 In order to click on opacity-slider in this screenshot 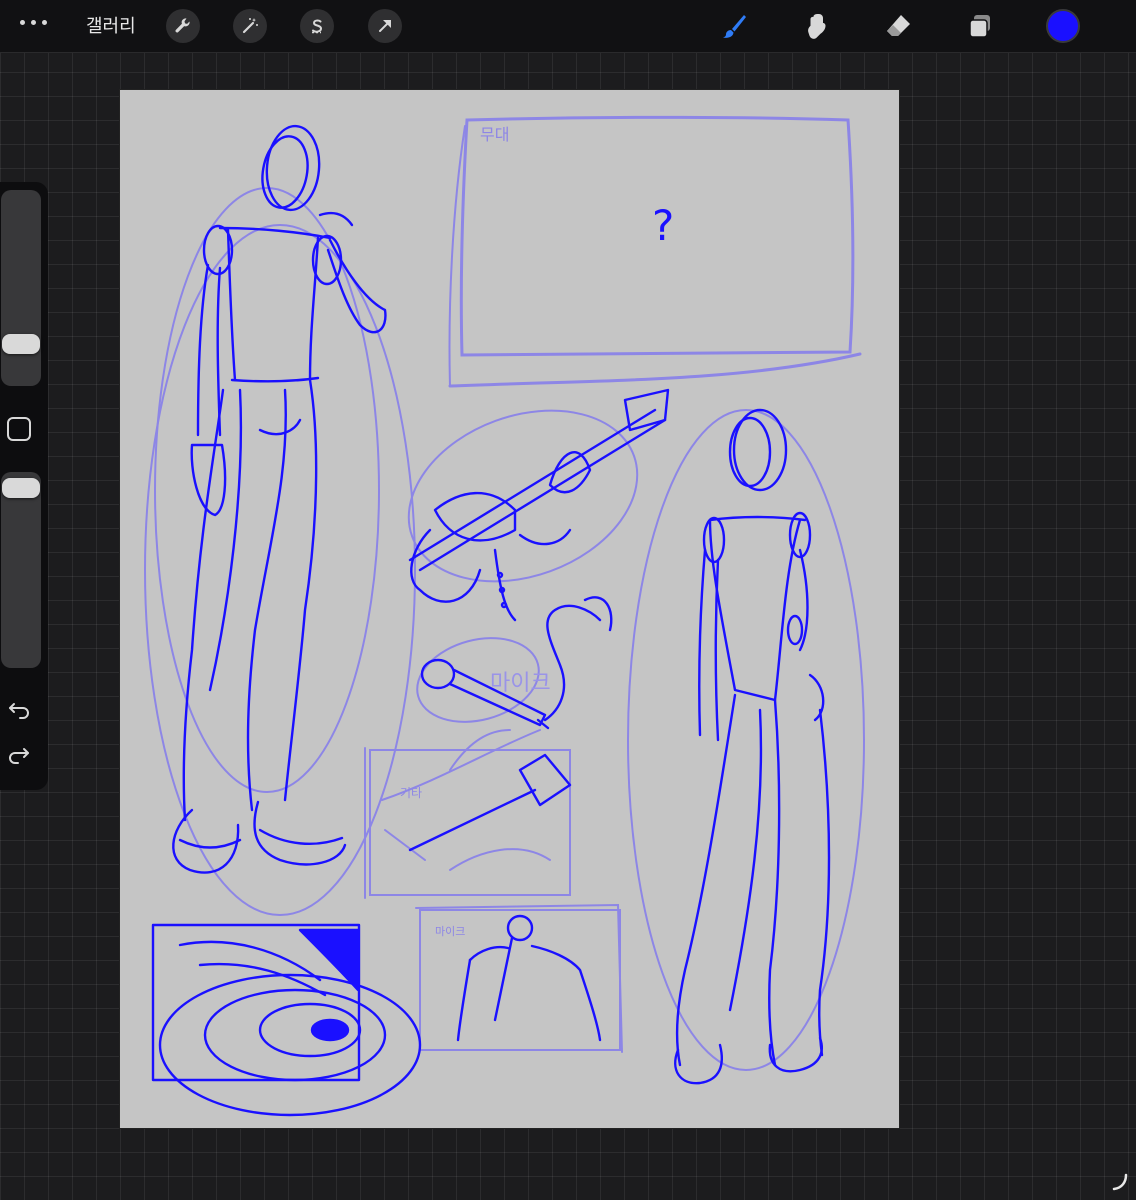, I will do `click(21, 570)`.